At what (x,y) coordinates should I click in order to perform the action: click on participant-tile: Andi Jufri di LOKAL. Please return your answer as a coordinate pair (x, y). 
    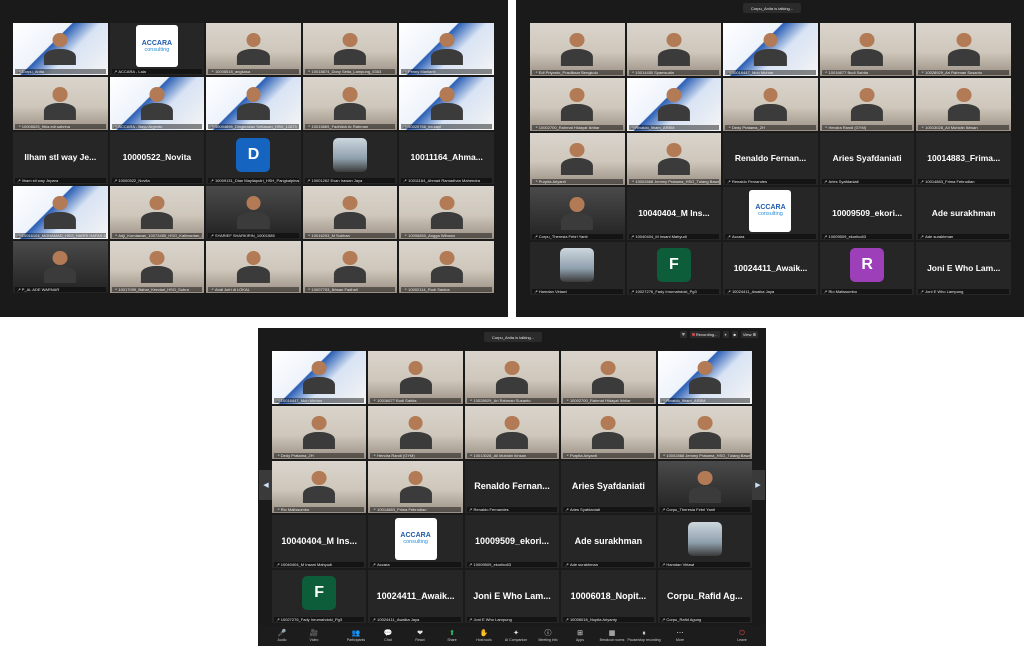
    Looking at the image, I should click on (253, 266).